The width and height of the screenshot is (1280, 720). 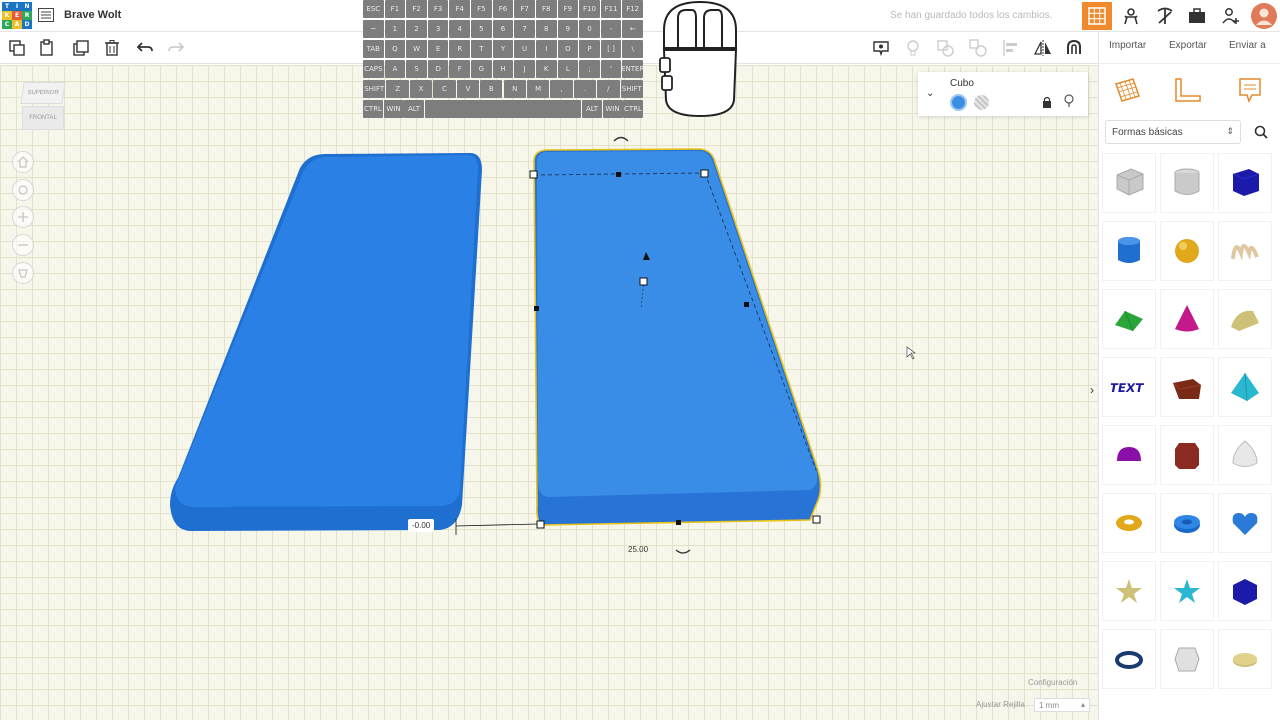 I want to click on view-cube-front: FRONTAL, so click(x=43, y=118).